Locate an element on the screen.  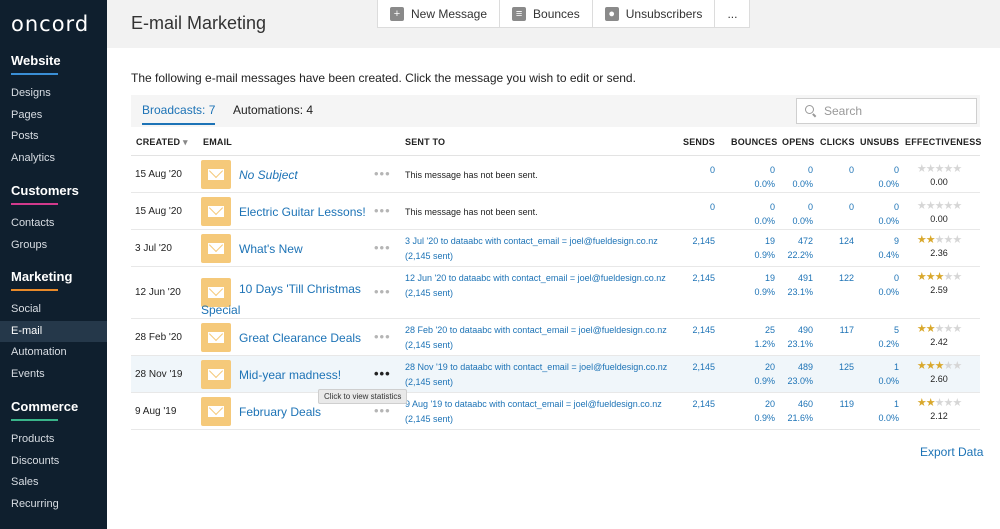
export-data-link: Export Data is located at coordinates (951, 452).